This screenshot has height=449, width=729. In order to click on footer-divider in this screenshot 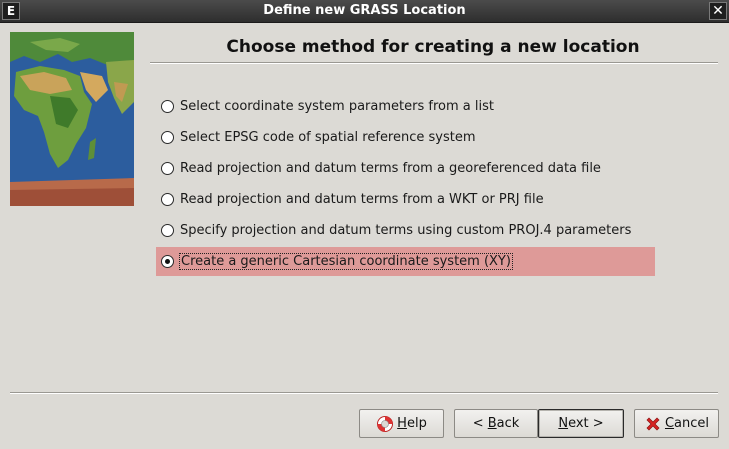, I will do `click(364, 393)`.